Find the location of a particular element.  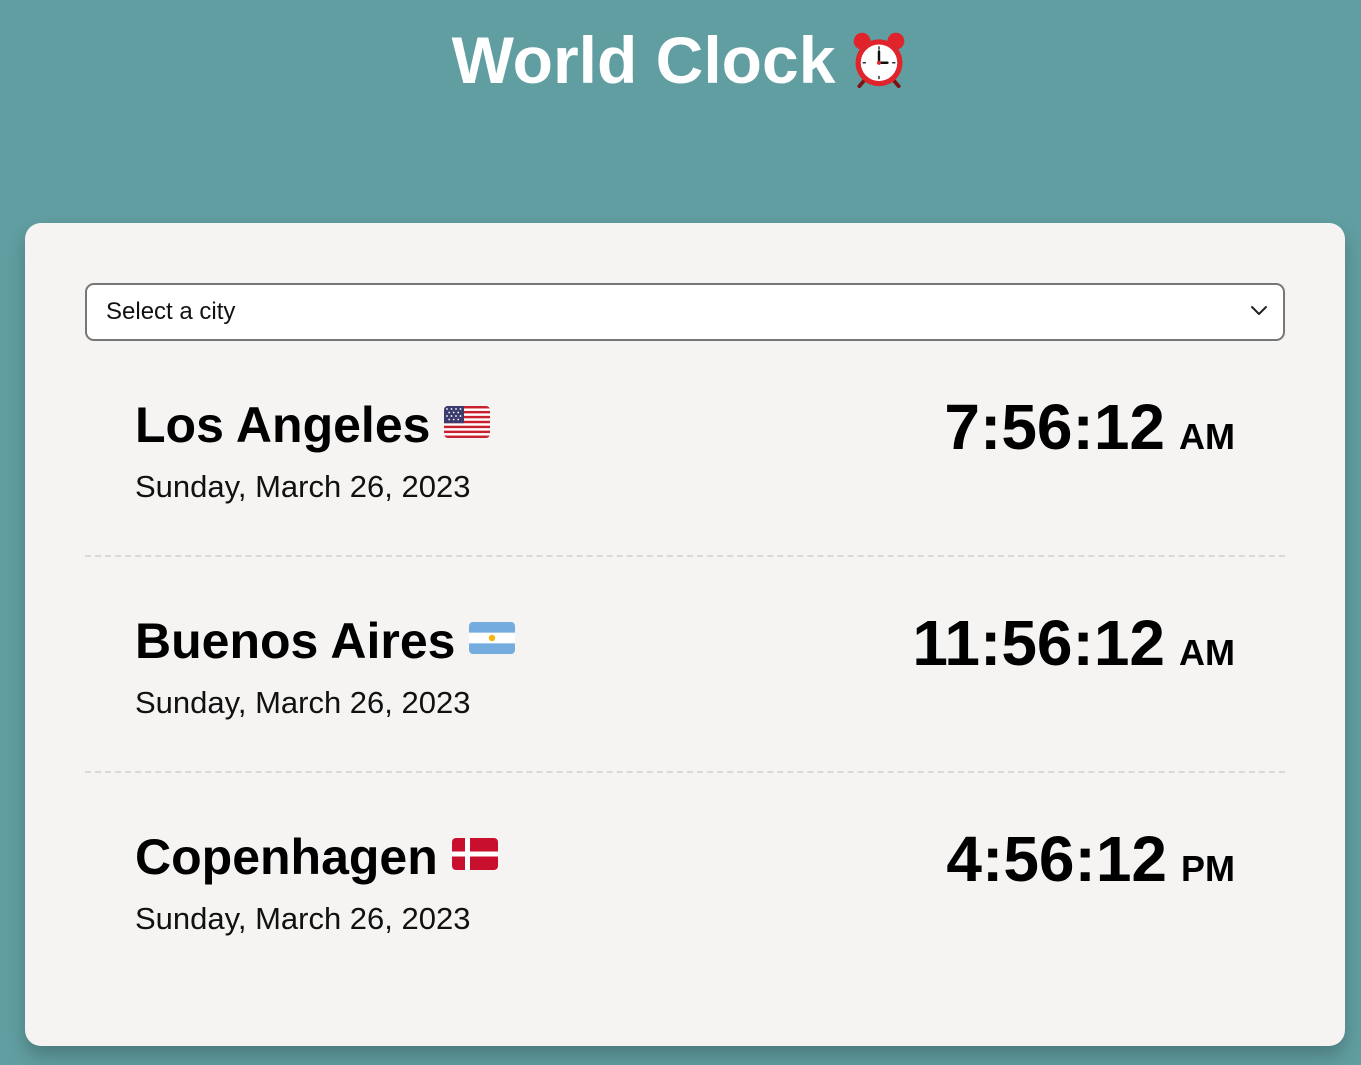

denmark-flag-icon is located at coordinates (474, 854).